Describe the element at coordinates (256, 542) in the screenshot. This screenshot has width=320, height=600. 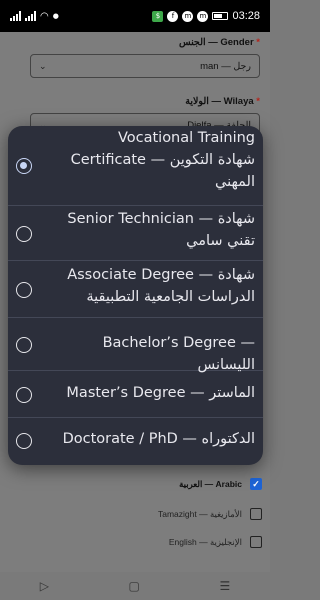
I see `checkbox-english` at that location.